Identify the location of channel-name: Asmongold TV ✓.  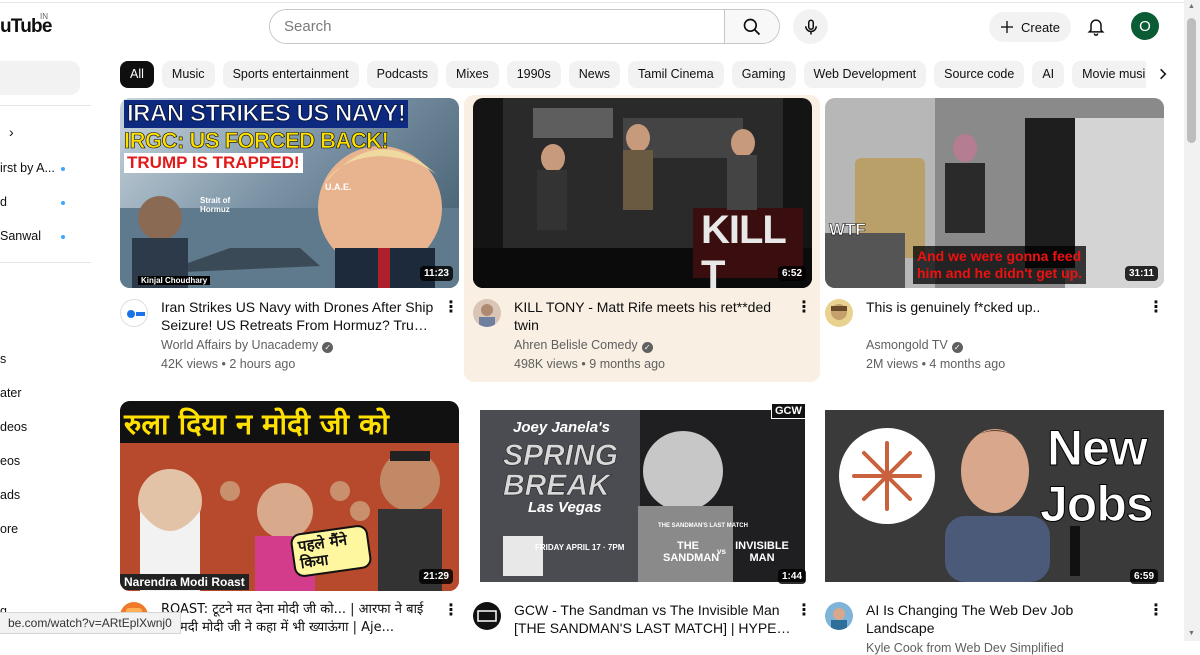
(914, 345).